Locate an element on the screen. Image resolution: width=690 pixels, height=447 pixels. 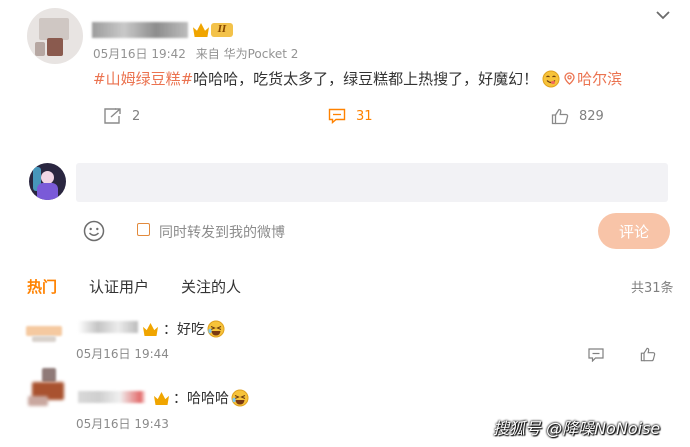
reply-icon is located at coordinates (596, 355).